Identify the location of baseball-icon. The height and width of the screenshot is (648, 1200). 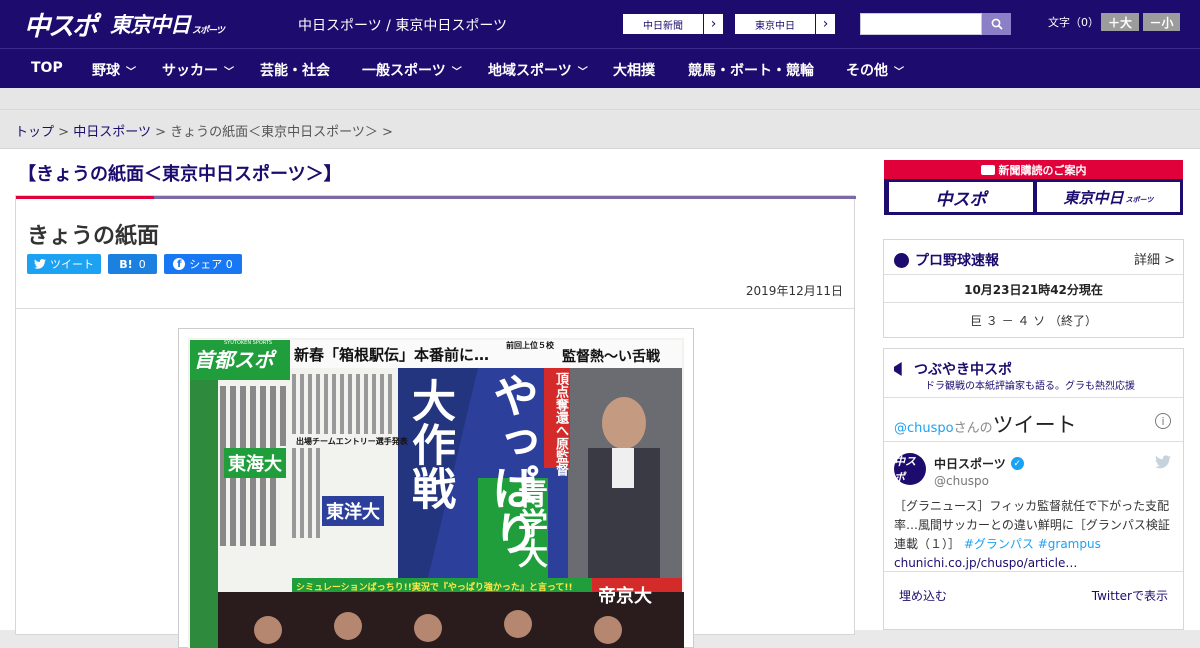
(901, 260).